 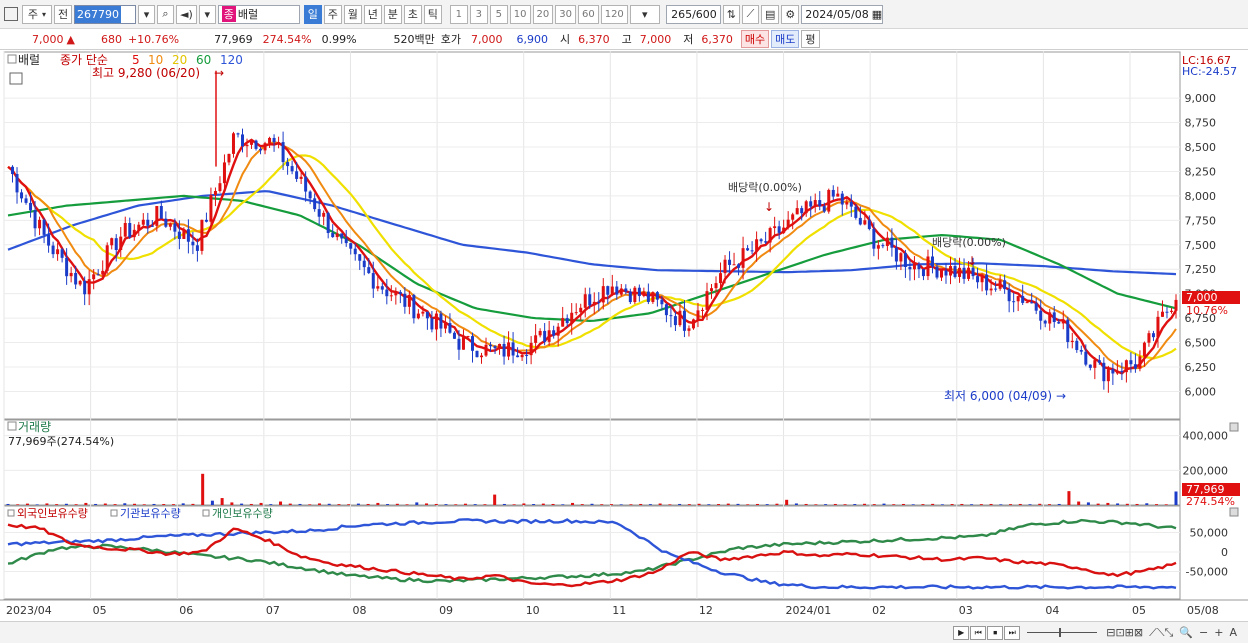 What do you see at coordinates (533, 610) in the screenshot?
I see `x-tick-label: 10` at bounding box center [533, 610].